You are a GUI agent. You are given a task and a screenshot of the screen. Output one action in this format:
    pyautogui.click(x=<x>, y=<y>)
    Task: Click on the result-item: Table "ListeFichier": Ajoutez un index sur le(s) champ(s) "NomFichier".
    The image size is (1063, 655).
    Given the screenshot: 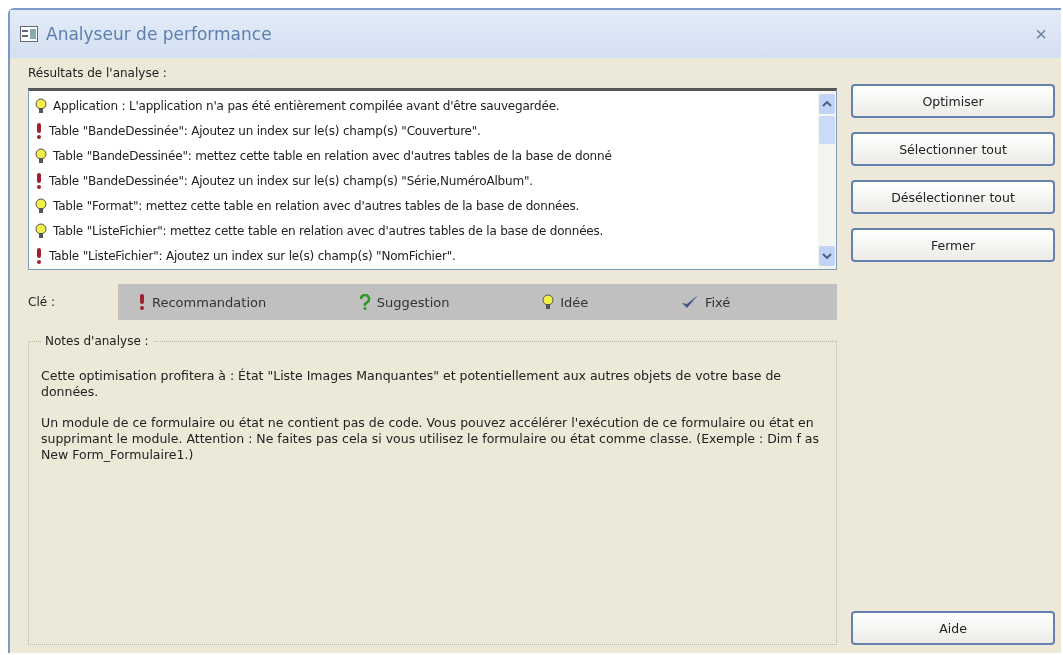 What is the action you would take?
    pyautogui.click(x=252, y=255)
    